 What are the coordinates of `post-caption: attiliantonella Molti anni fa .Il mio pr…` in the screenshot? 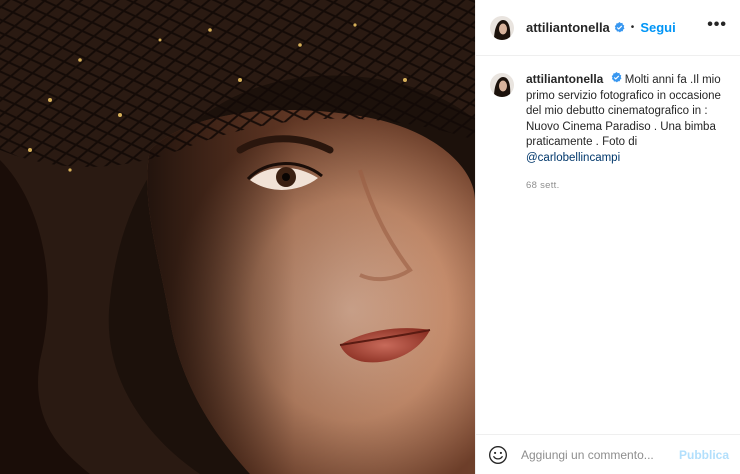 It's located at (610, 133).